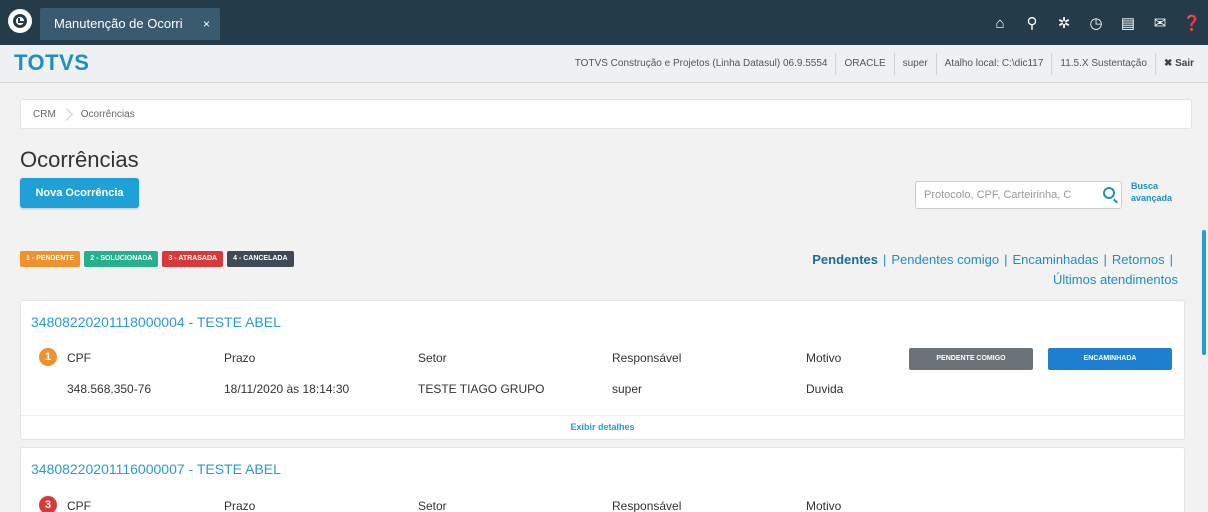  Describe the element at coordinates (1032, 23) in the screenshot. I see `org-chart-icon: ⚲` at that location.